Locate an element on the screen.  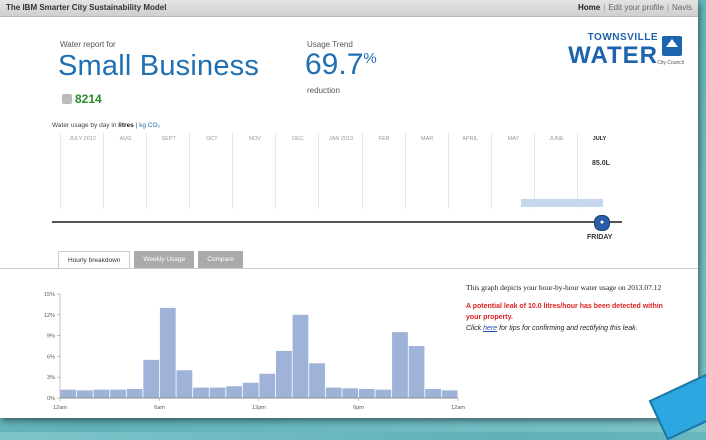
townsville-water-logo: TOWNSVILLE WATER City Council is located at coordinates (628, 55).